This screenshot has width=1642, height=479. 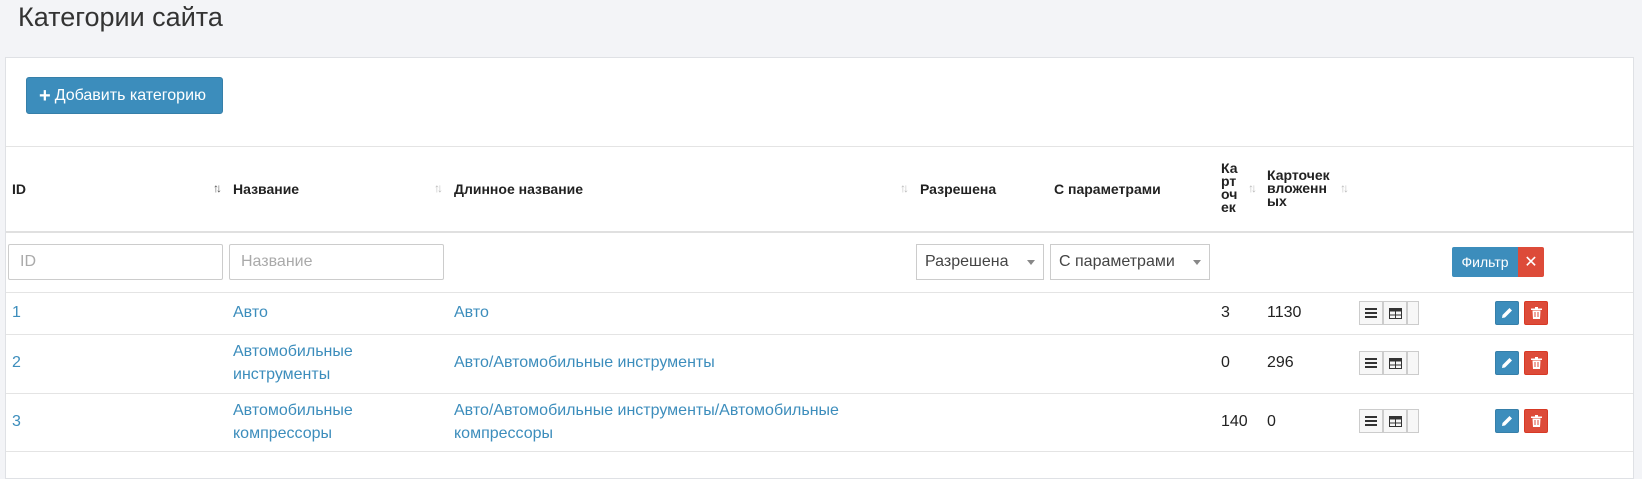 What do you see at coordinates (16, 421) in the screenshot?
I see `row-id-link: 3` at bounding box center [16, 421].